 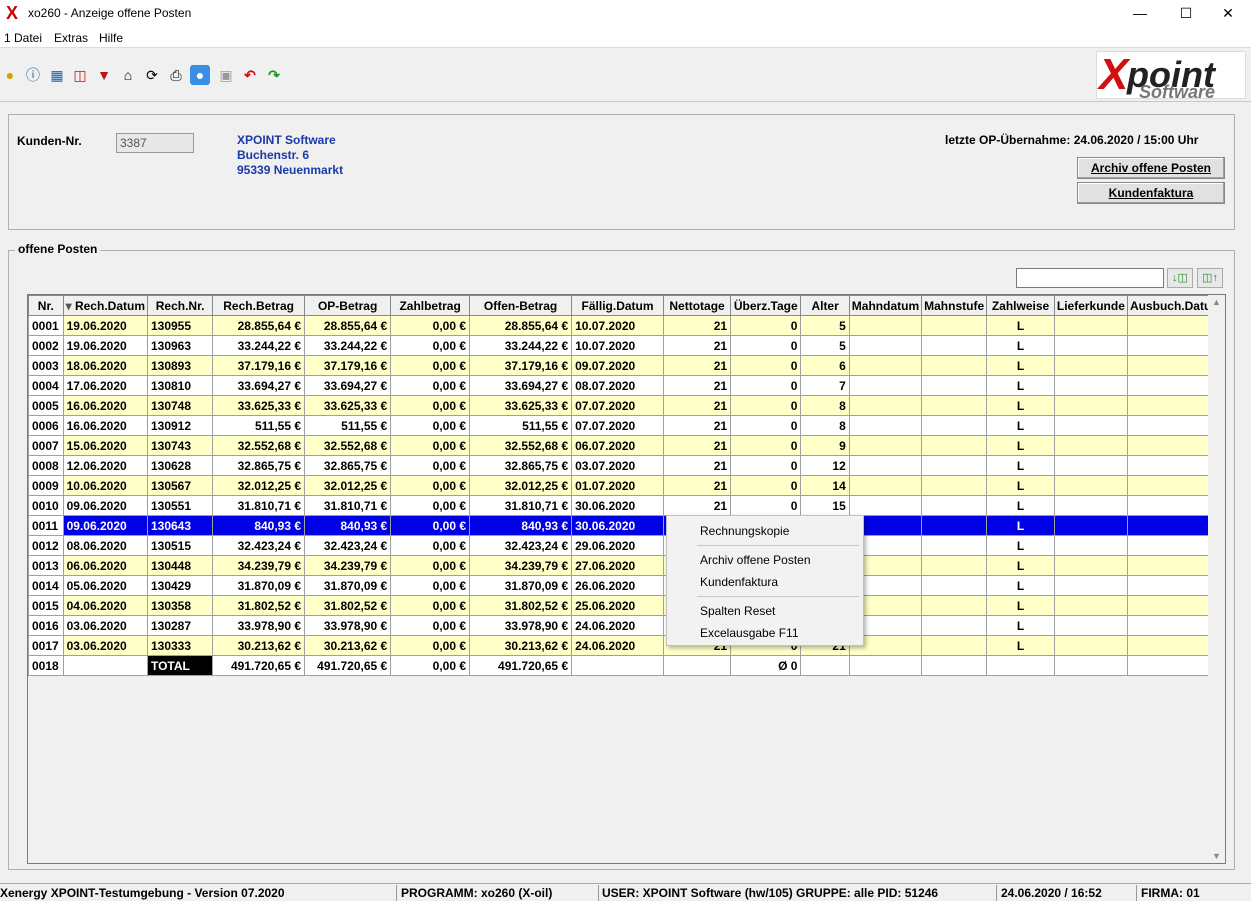 I want to click on column-header: Alter, so click(x=825, y=305).